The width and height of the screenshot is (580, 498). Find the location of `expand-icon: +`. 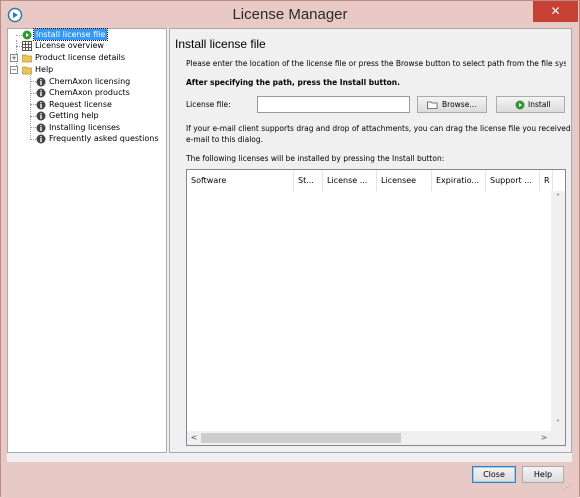

expand-icon: + is located at coordinates (14, 58).